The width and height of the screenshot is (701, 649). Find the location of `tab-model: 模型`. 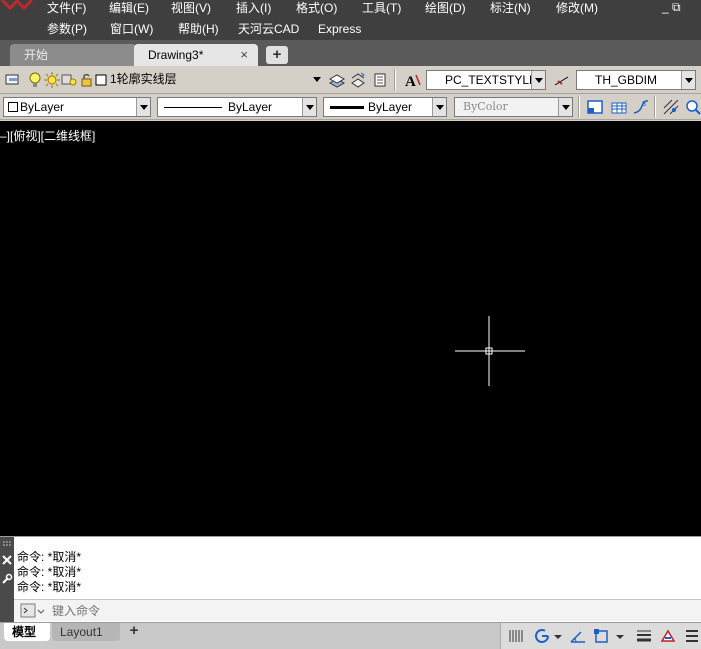

tab-model: 模型 is located at coordinates (27, 632).